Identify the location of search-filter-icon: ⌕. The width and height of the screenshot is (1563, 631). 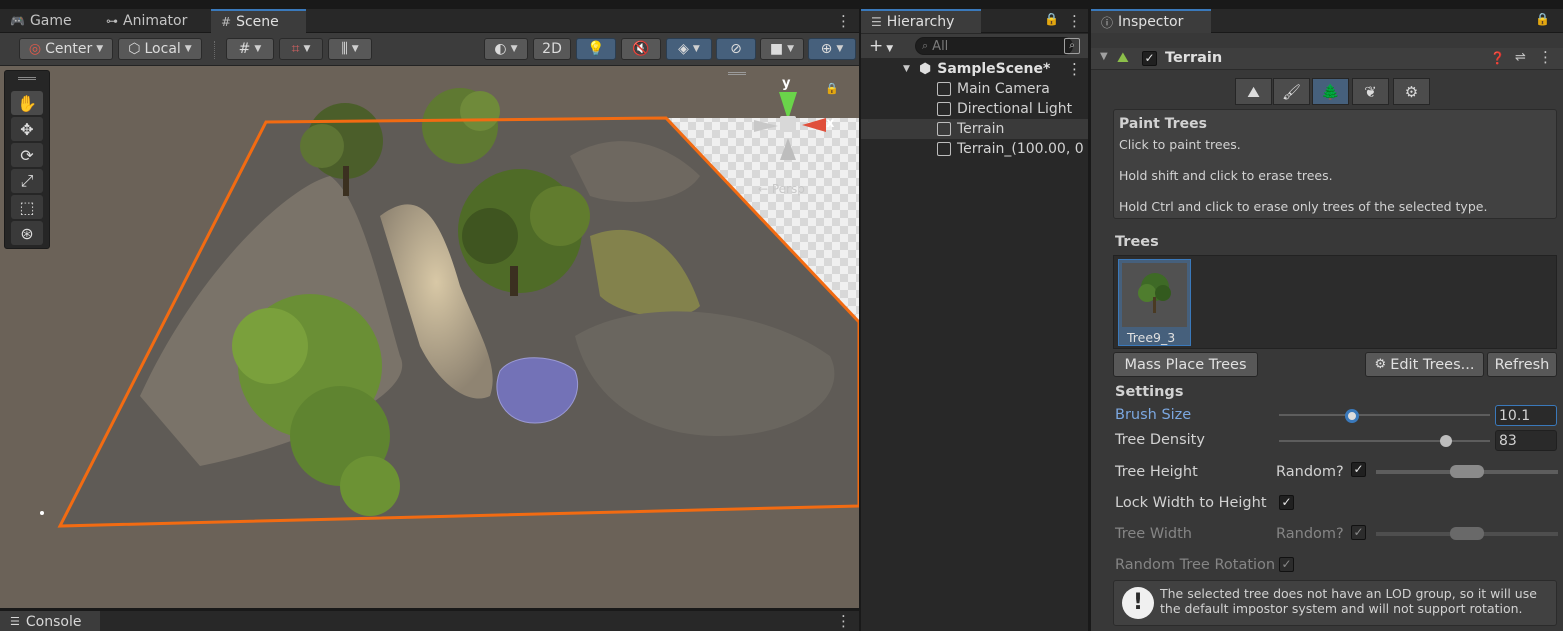
(1072, 46).